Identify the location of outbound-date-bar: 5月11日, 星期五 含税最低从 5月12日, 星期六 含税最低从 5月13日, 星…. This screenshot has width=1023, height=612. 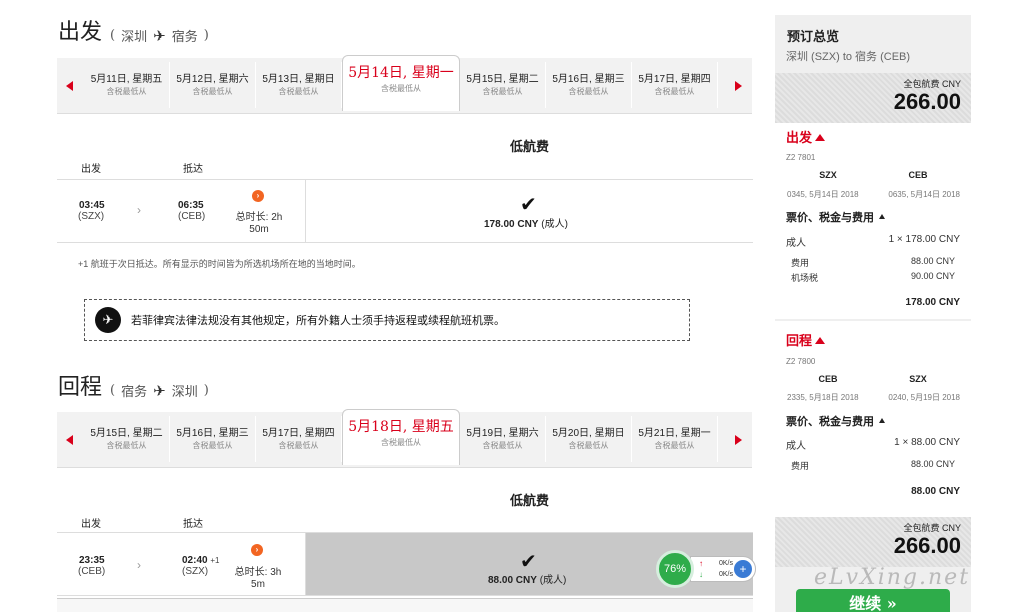
(404, 84).